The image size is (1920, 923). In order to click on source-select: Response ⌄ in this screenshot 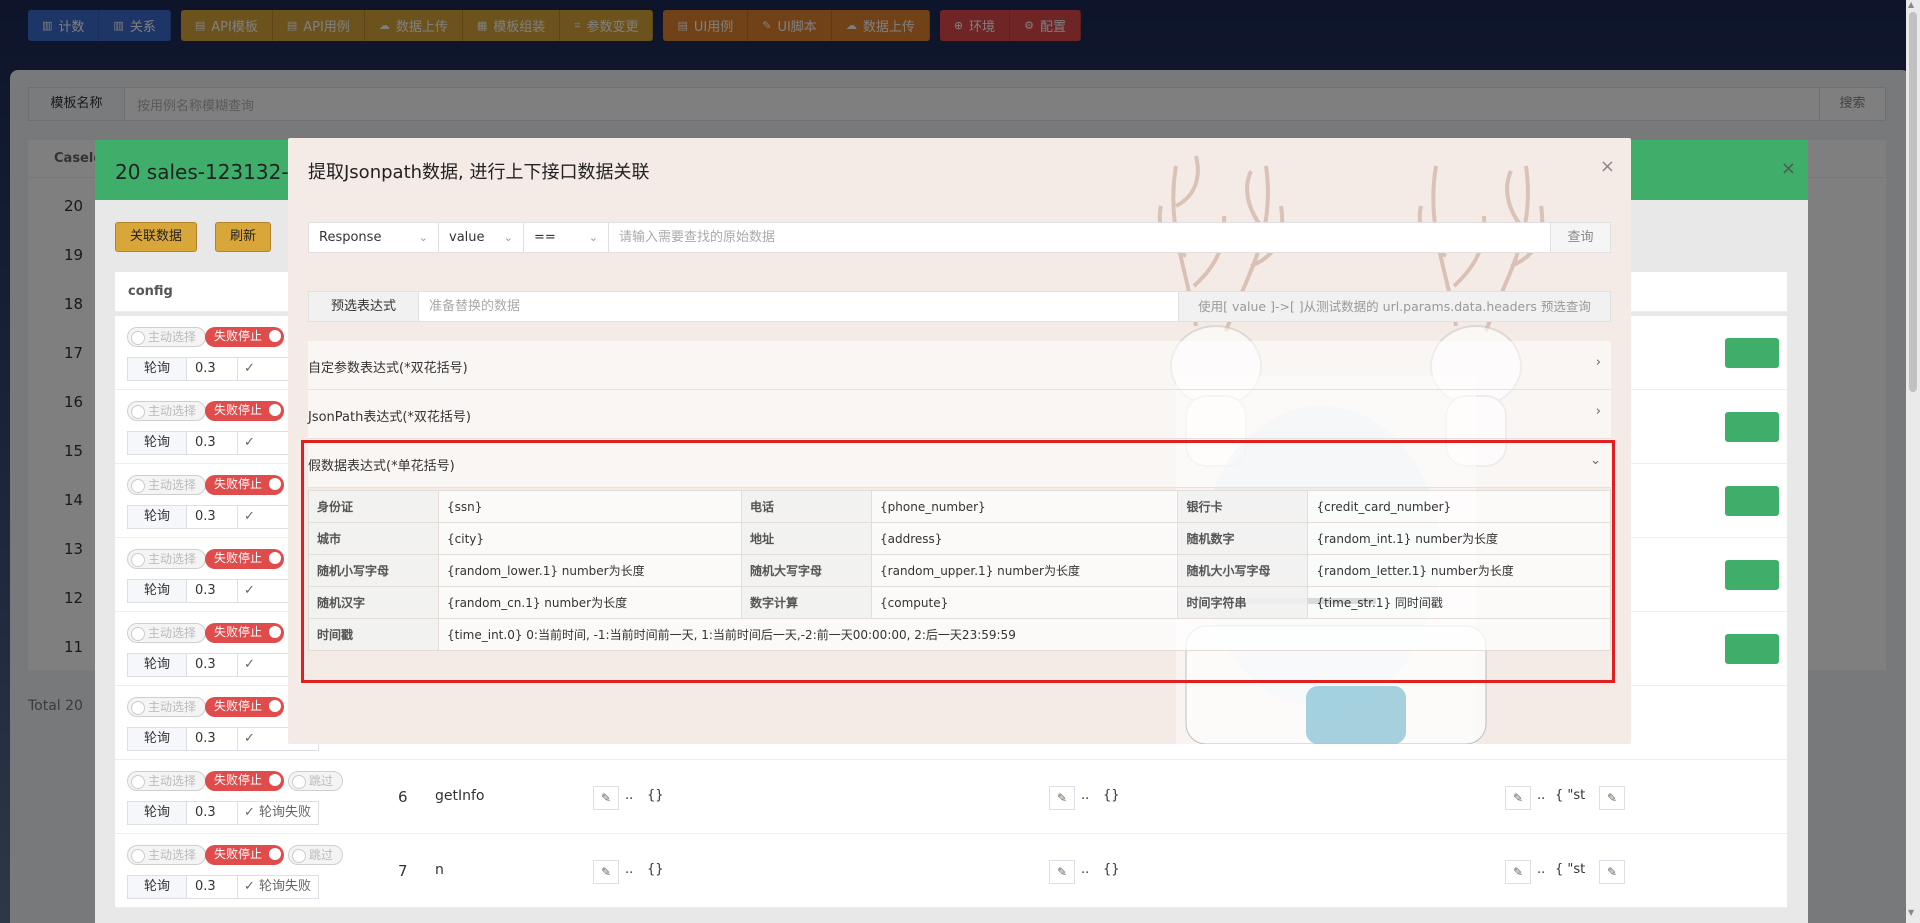, I will do `click(374, 237)`.